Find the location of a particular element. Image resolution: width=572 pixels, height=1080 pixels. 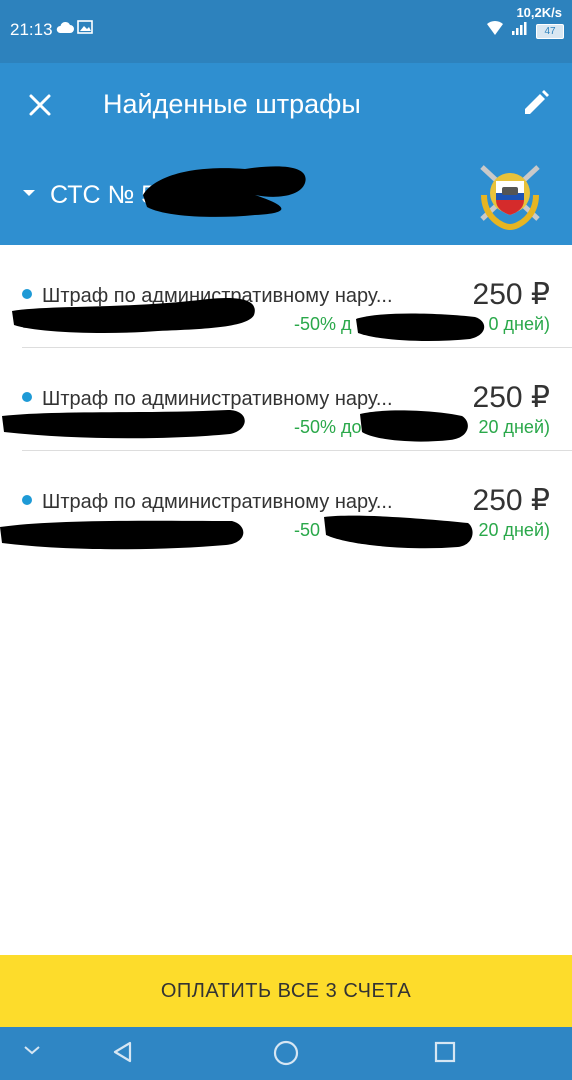

back-icon is located at coordinates (123, 1054).